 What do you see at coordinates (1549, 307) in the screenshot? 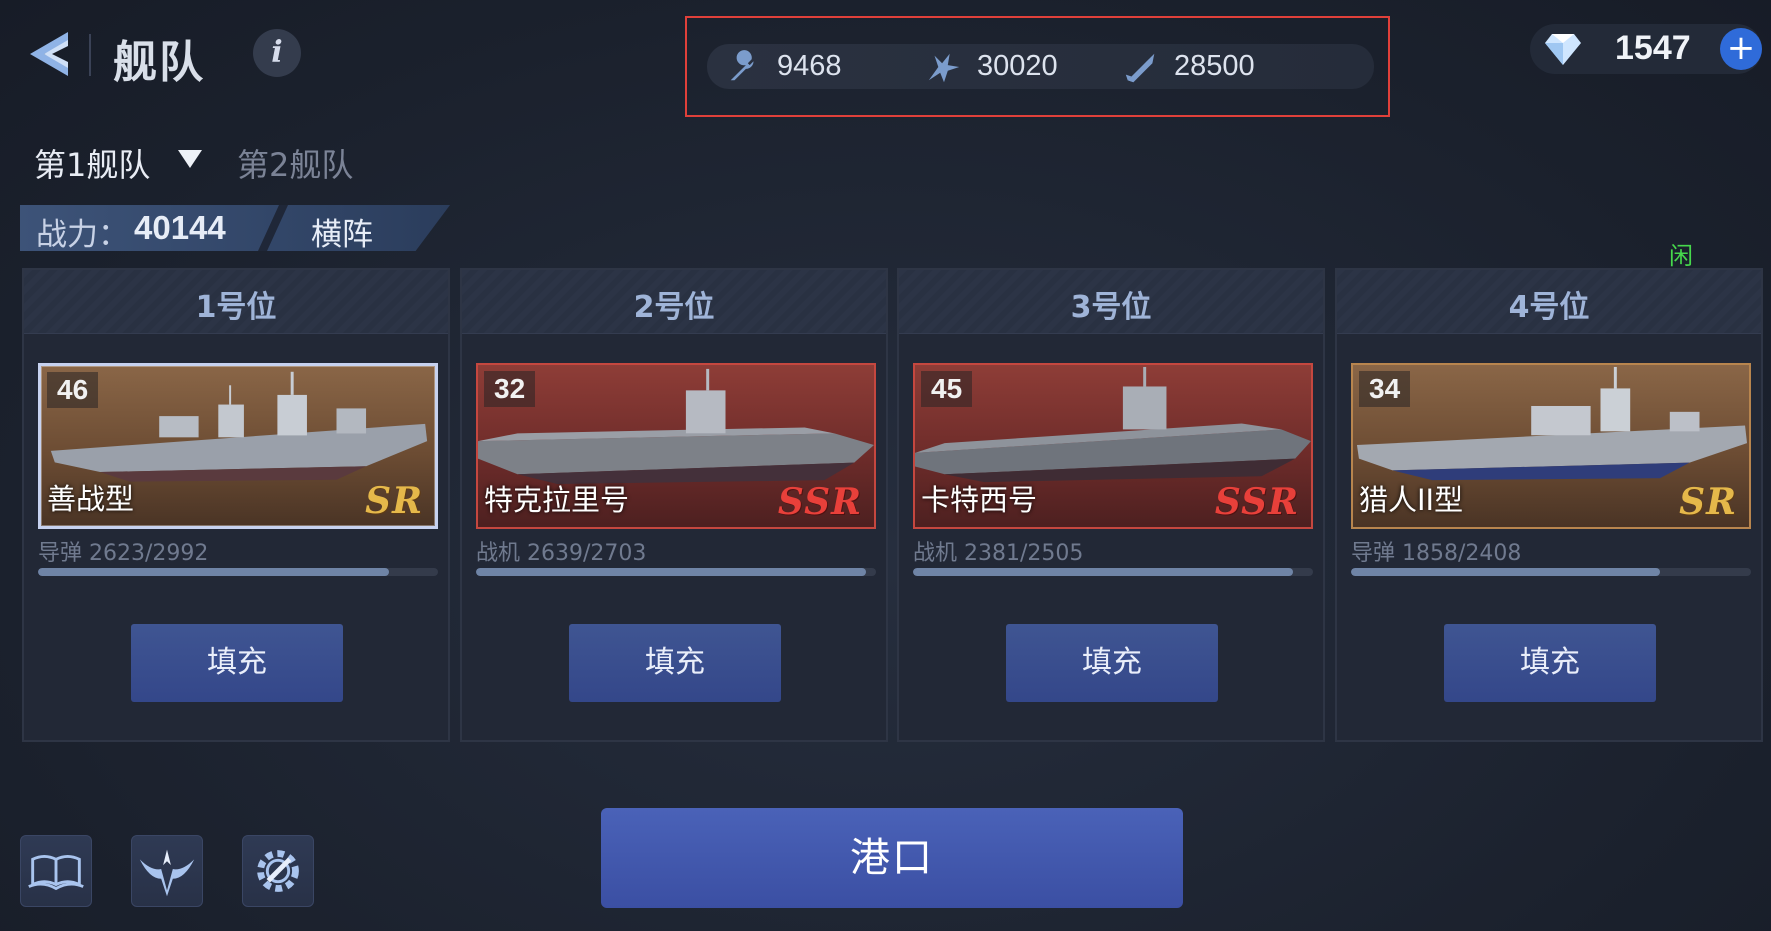
I see `slot-title: 4号位` at bounding box center [1549, 307].